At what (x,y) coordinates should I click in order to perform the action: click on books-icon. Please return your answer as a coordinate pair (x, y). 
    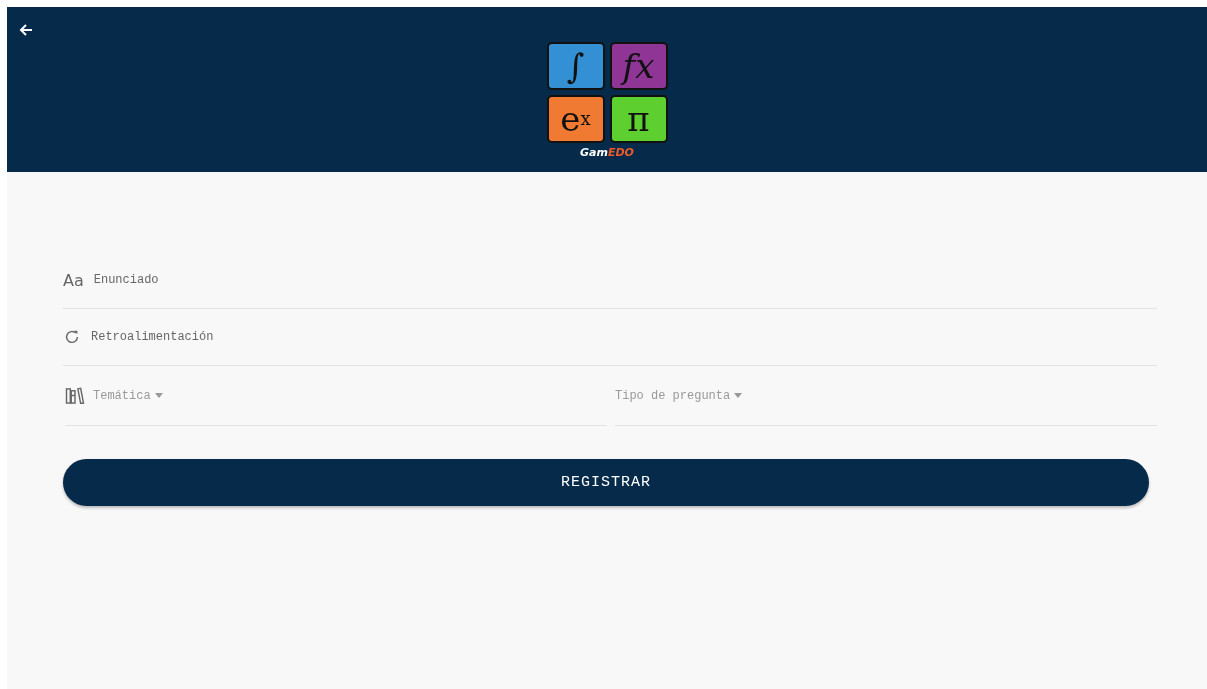
    Looking at the image, I should click on (75, 395).